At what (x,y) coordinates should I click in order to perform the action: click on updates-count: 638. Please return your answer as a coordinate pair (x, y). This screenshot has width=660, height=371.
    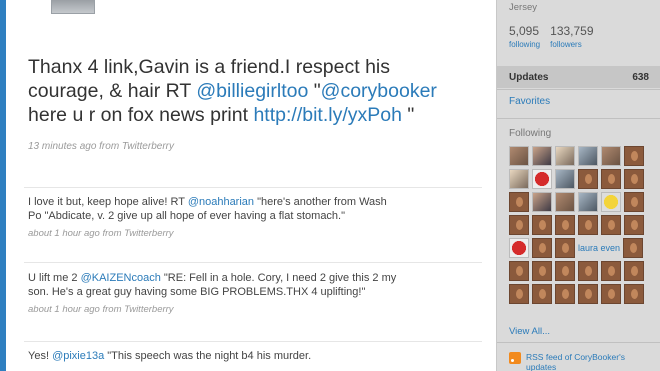
    Looking at the image, I should click on (640, 77).